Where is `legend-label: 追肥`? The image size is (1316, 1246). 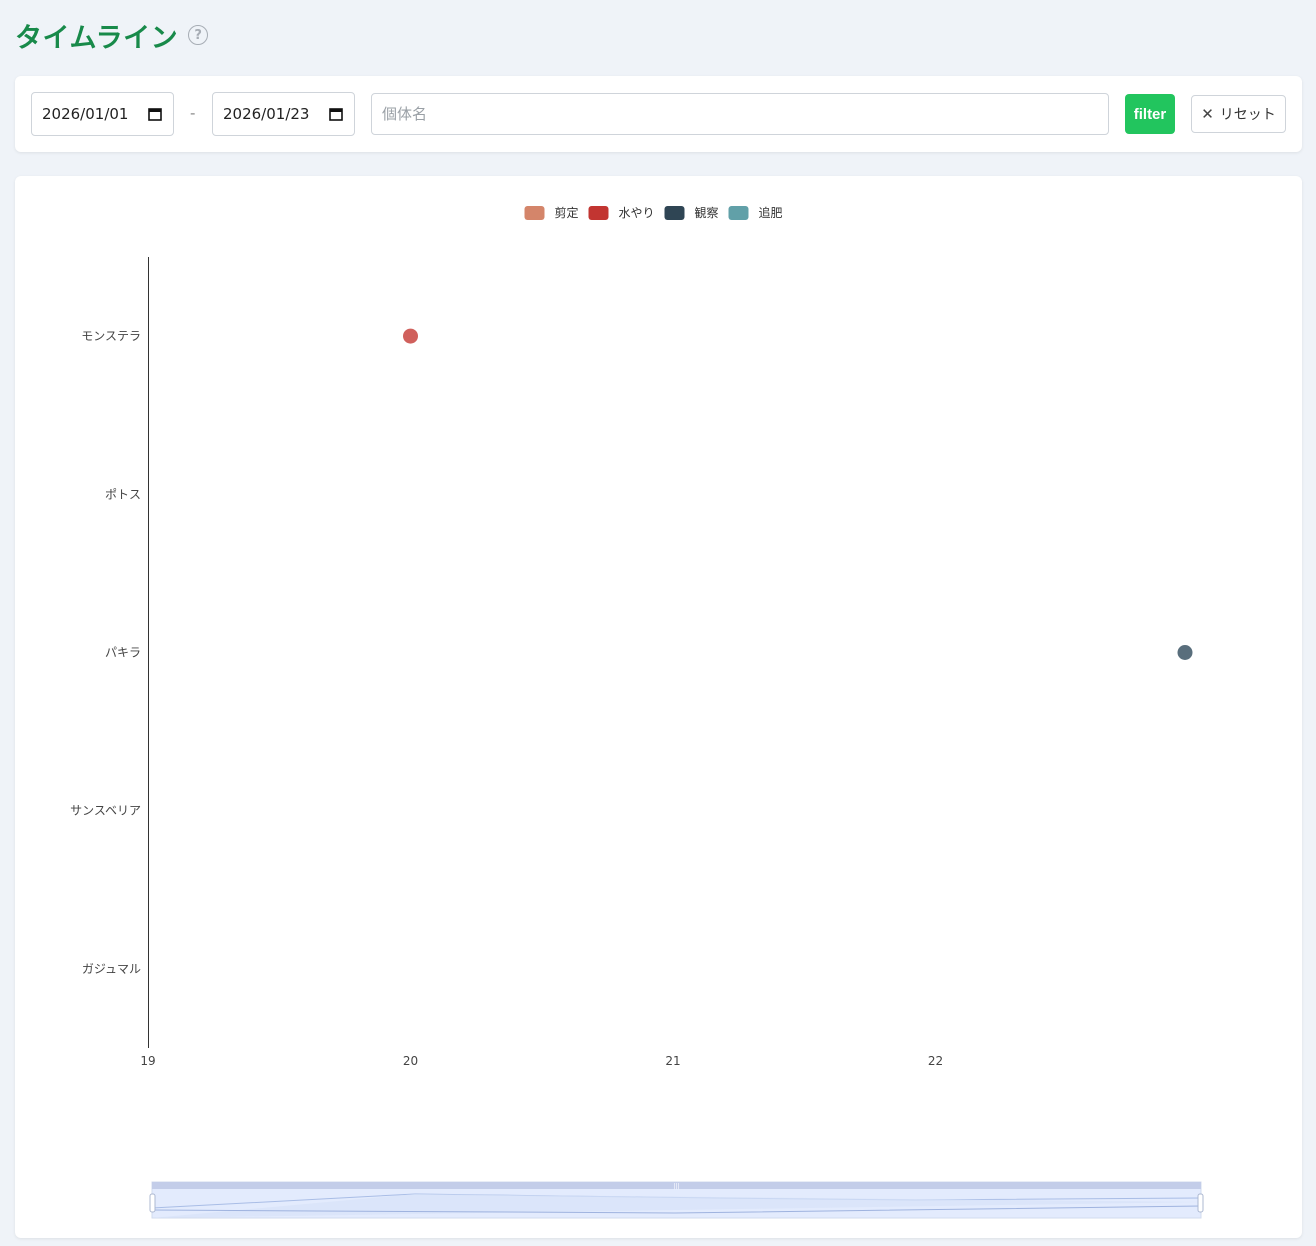 legend-label: 追肥 is located at coordinates (771, 212).